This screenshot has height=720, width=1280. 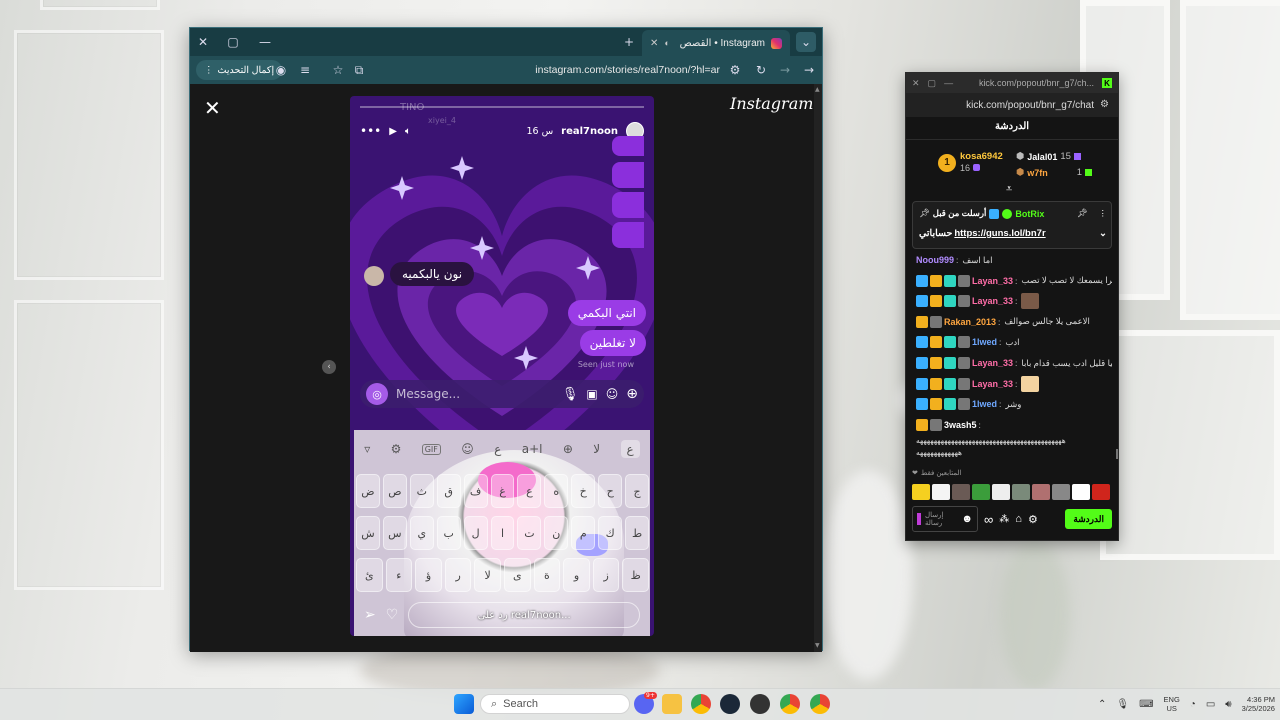 What do you see at coordinates (448, 491) in the screenshot?
I see `keyboard-key: ق` at bounding box center [448, 491].